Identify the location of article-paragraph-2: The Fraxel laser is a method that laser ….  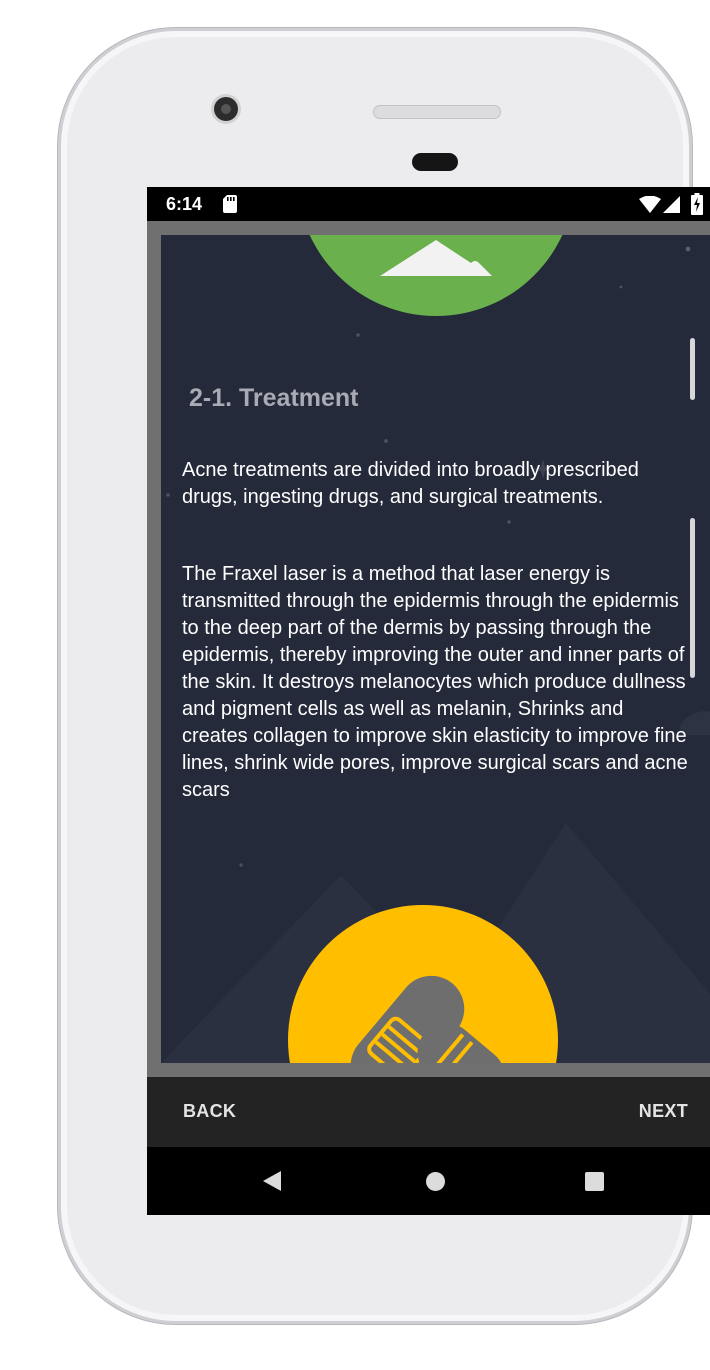
(435, 682).